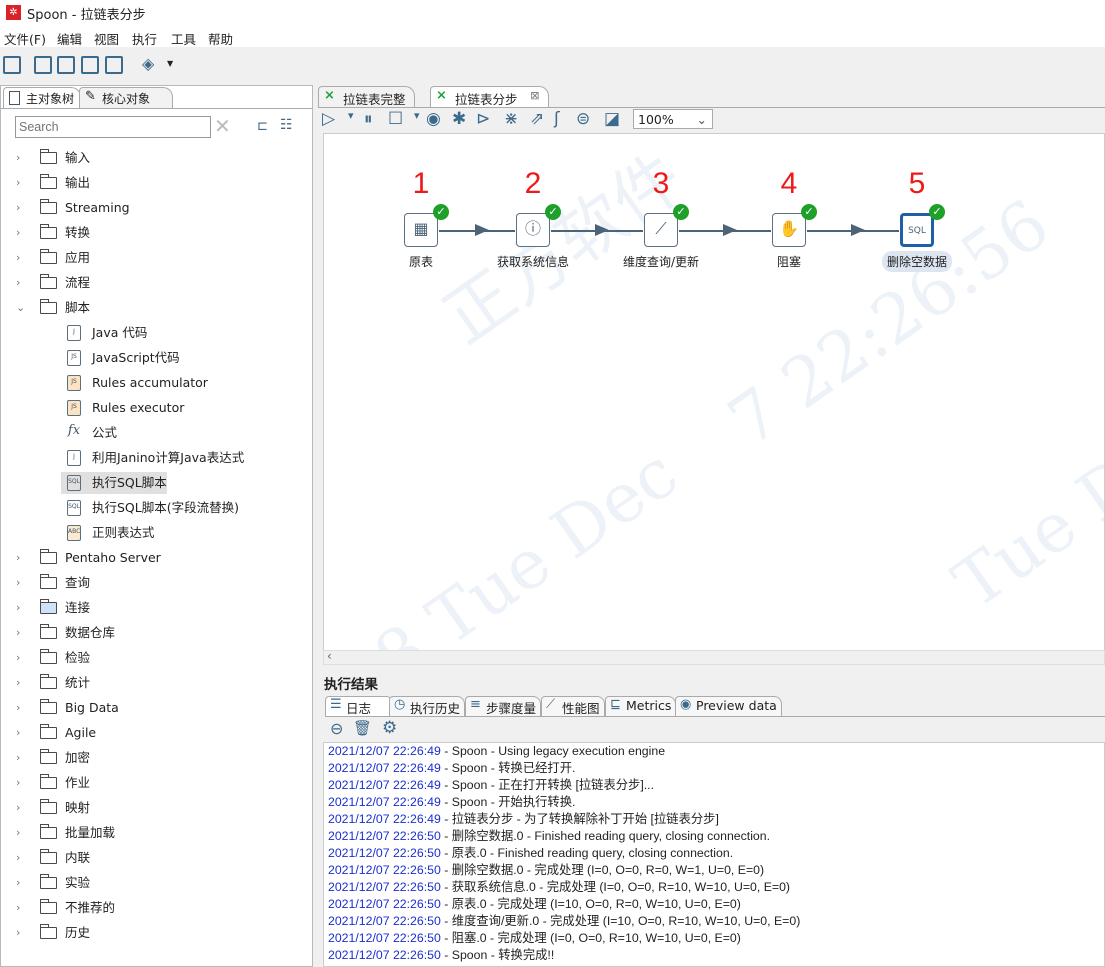  I want to click on menu-item-4: 工具, so click(183, 38).